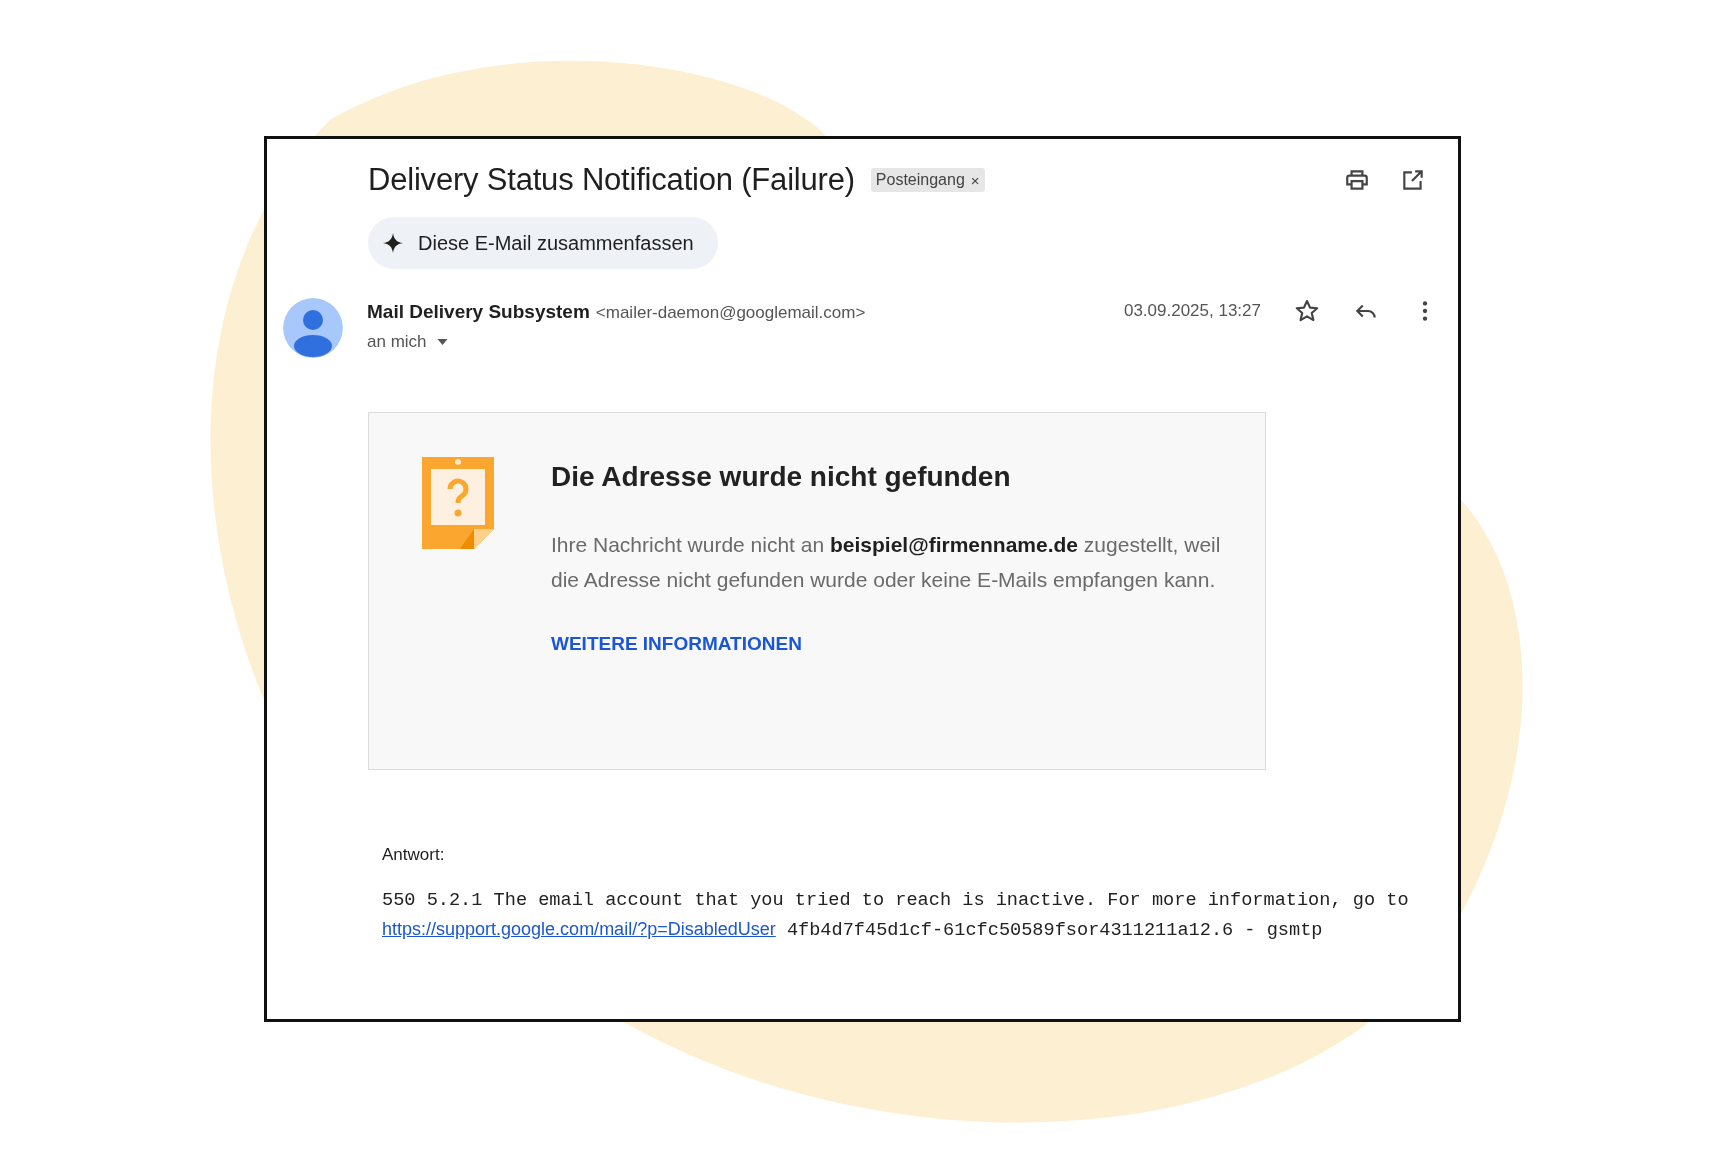 The width and height of the screenshot is (1724, 1157). Describe the element at coordinates (730, 313) in the screenshot. I see `sender-address: <mailer-daemon@googlemail.com>` at that location.